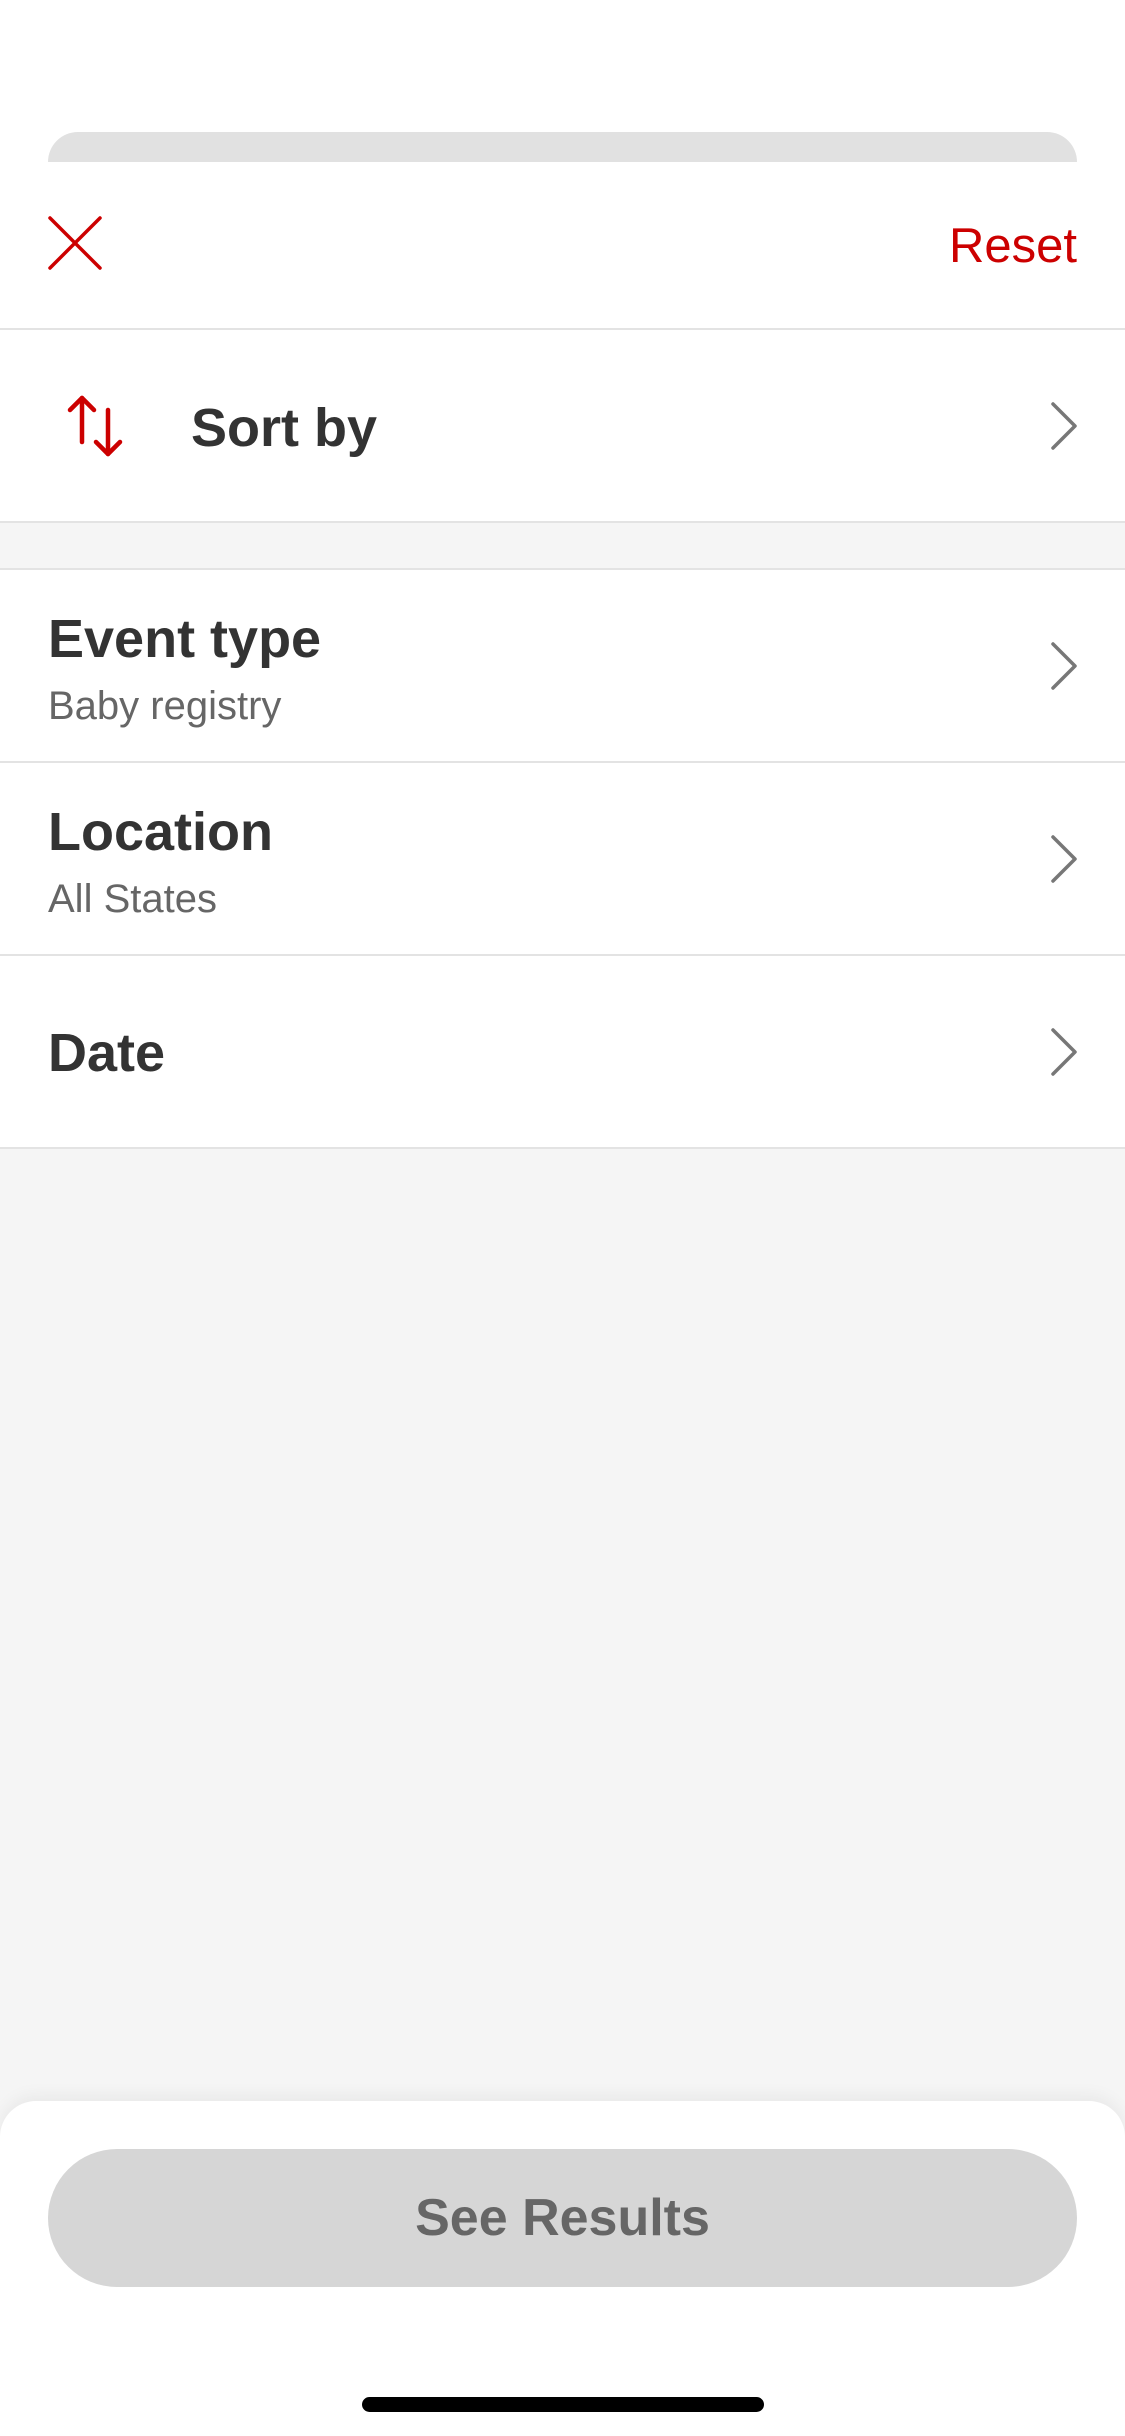  I want to click on sort-arrows-icon, so click(95, 426).